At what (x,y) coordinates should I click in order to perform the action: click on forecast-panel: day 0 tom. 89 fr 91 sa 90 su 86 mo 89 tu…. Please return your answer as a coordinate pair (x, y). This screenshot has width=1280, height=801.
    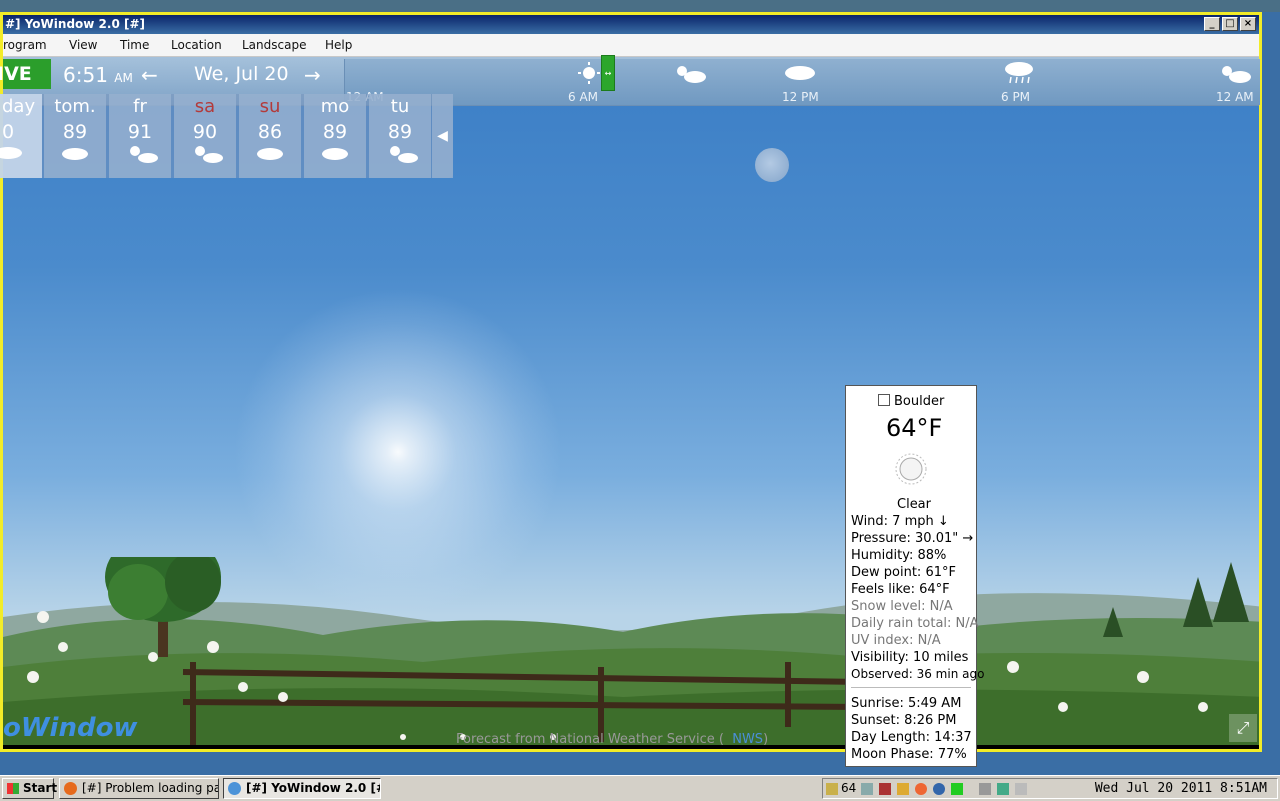
    Looking at the image, I should click on (226, 136).